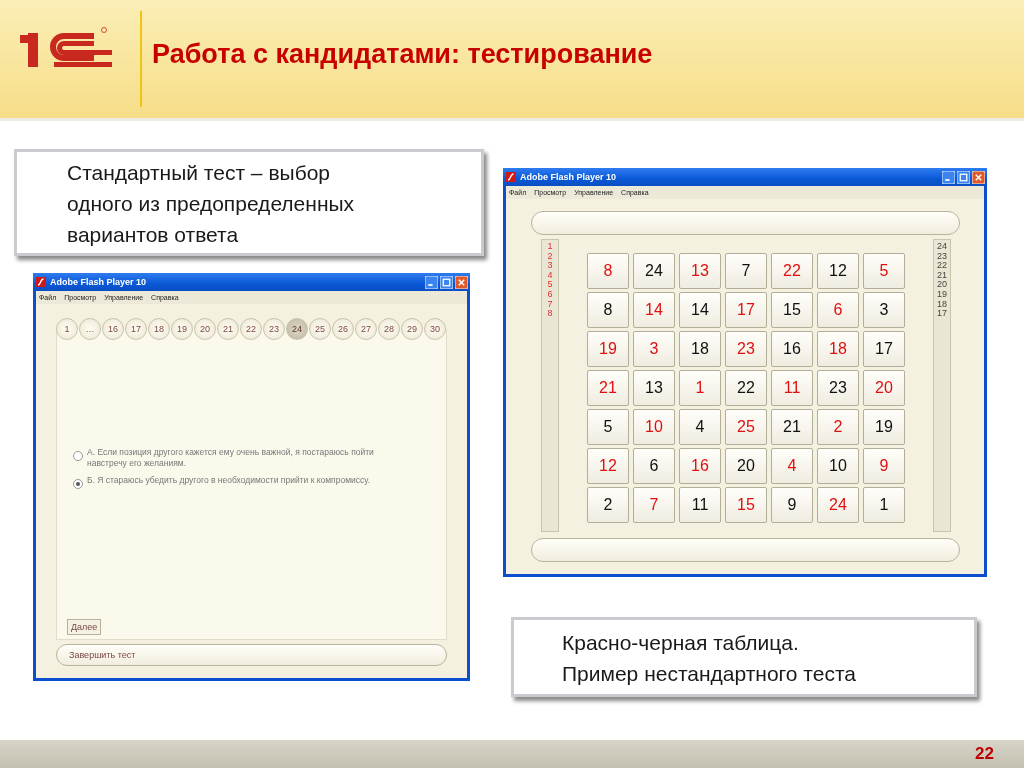 This screenshot has height=768, width=1024. What do you see at coordinates (942, 256) in the screenshot?
I see `list-number: 23` at bounding box center [942, 256].